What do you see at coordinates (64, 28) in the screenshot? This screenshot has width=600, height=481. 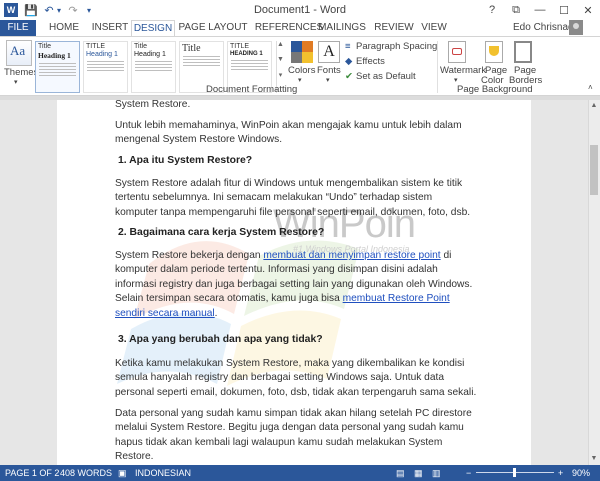 I see `tab-home: HOME` at bounding box center [64, 28].